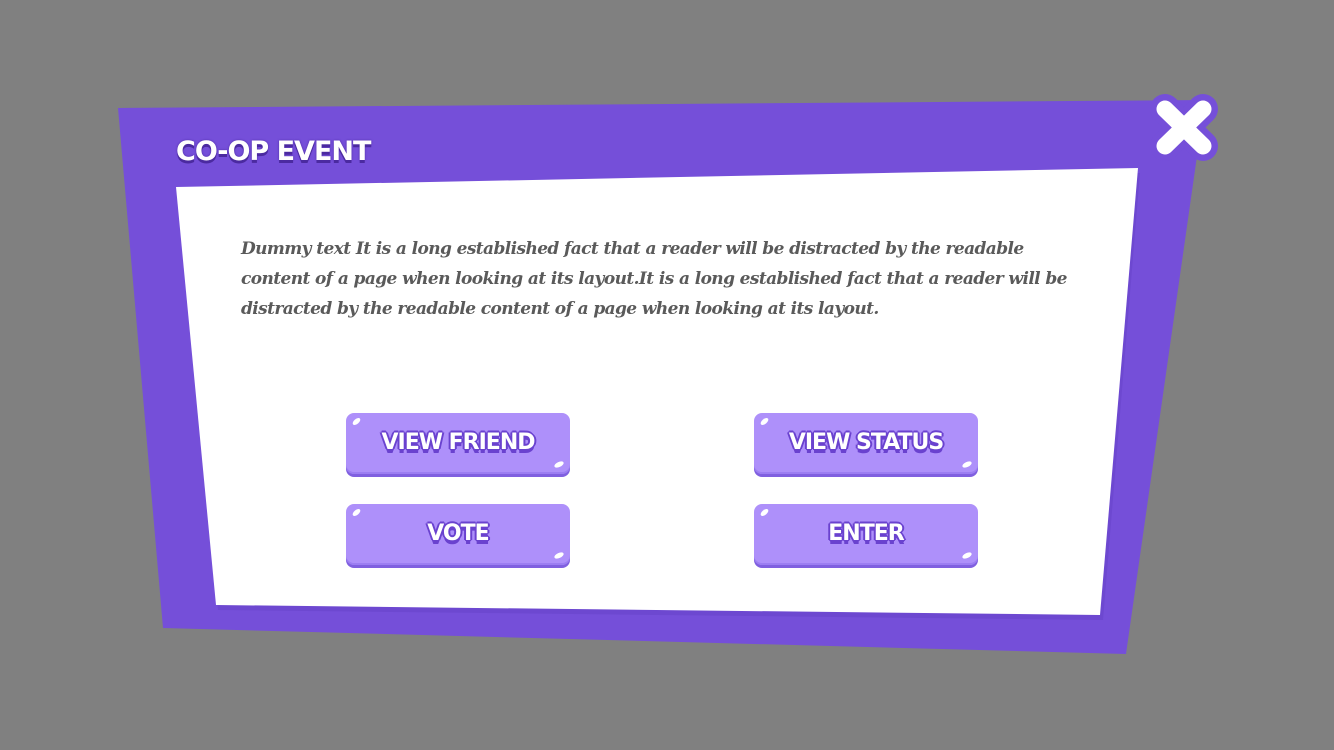  I want to click on enter-button: ENTER, so click(866, 534).